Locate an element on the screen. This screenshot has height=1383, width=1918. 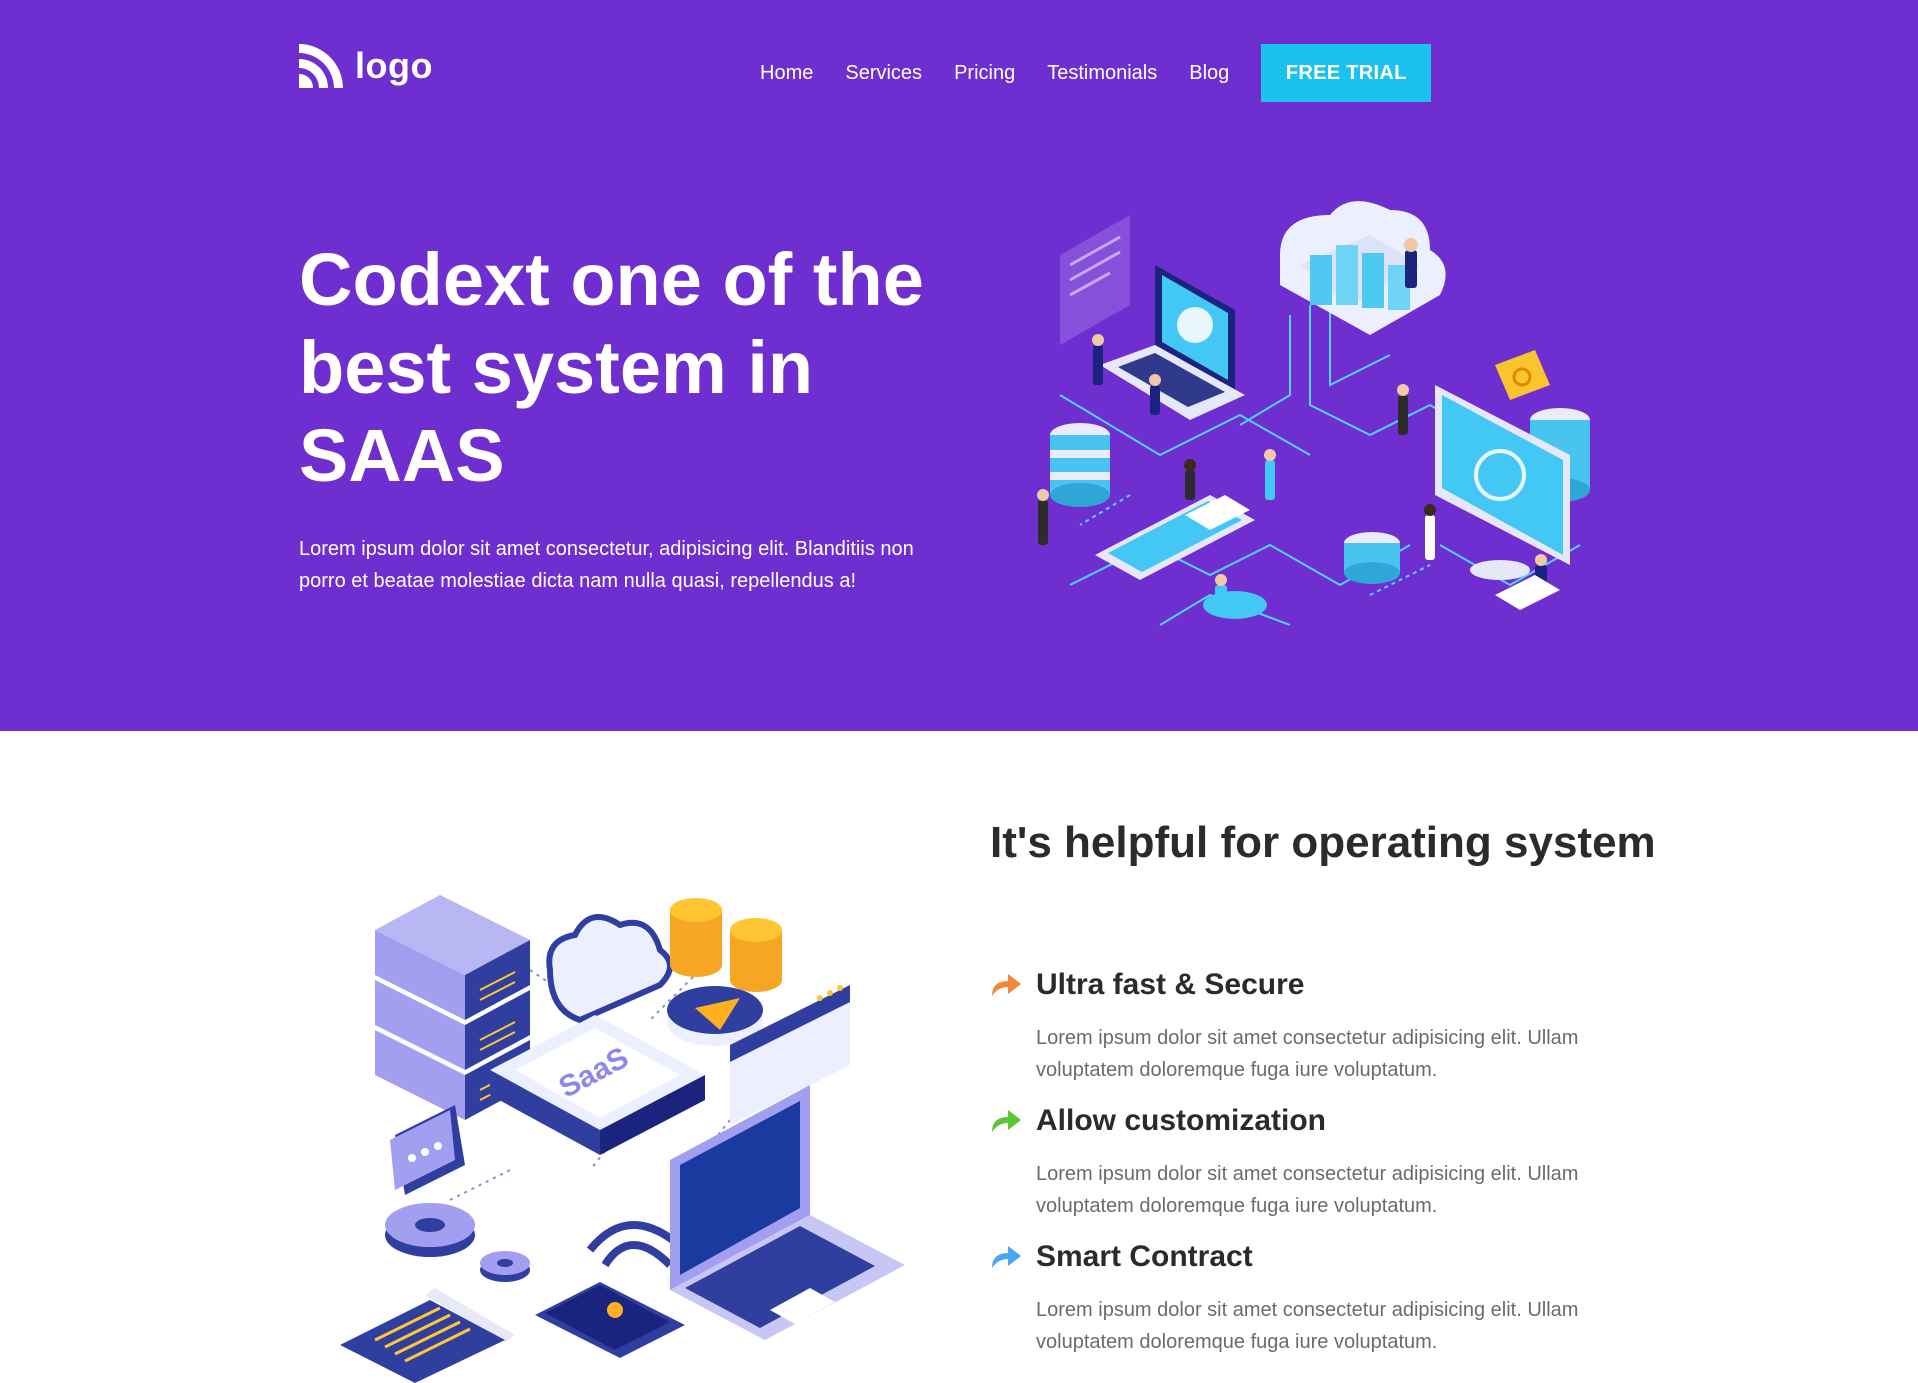
cloud-servers-illustration is located at coordinates (1363, 268).